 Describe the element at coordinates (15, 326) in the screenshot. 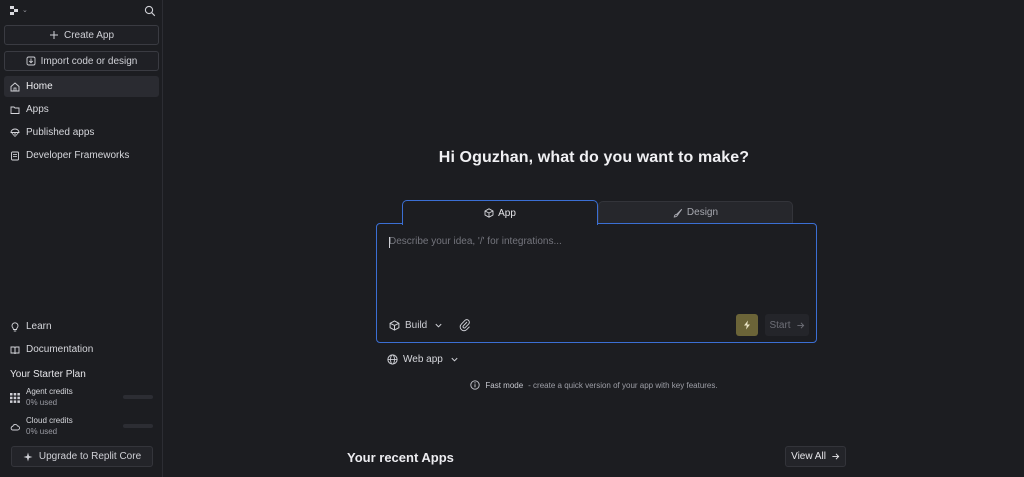

I see `lightbulb-icon` at that location.